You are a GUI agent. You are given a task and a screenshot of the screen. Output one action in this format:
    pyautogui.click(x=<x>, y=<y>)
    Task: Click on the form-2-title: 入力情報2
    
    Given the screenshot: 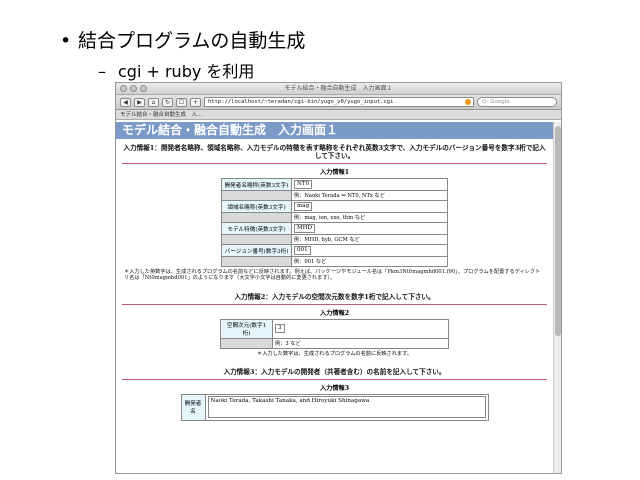 What is the action you would take?
    pyautogui.click(x=334, y=313)
    